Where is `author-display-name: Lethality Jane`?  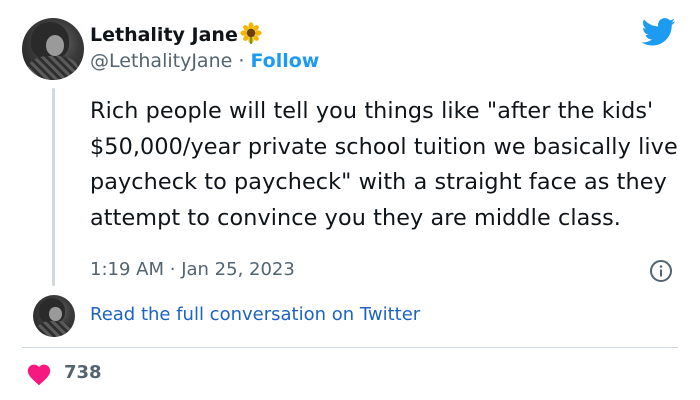 author-display-name: Lethality Jane is located at coordinates (176, 35).